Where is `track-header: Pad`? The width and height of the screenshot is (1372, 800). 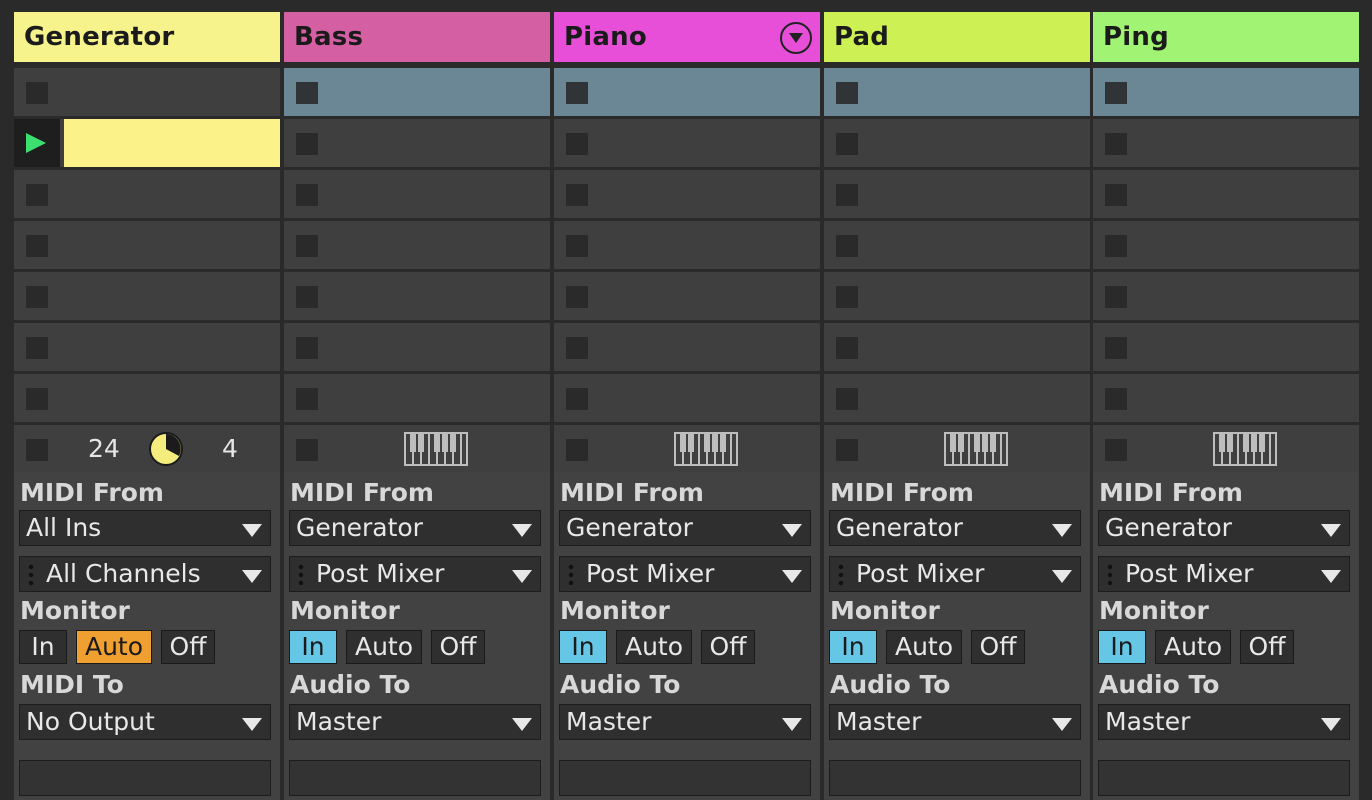
track-header: Pad is located at coordinates (957, 37).